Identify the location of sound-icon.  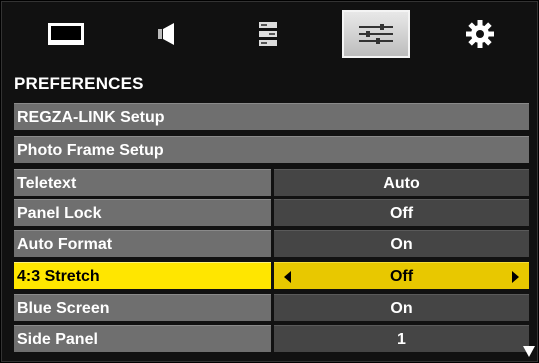
(166, 34).